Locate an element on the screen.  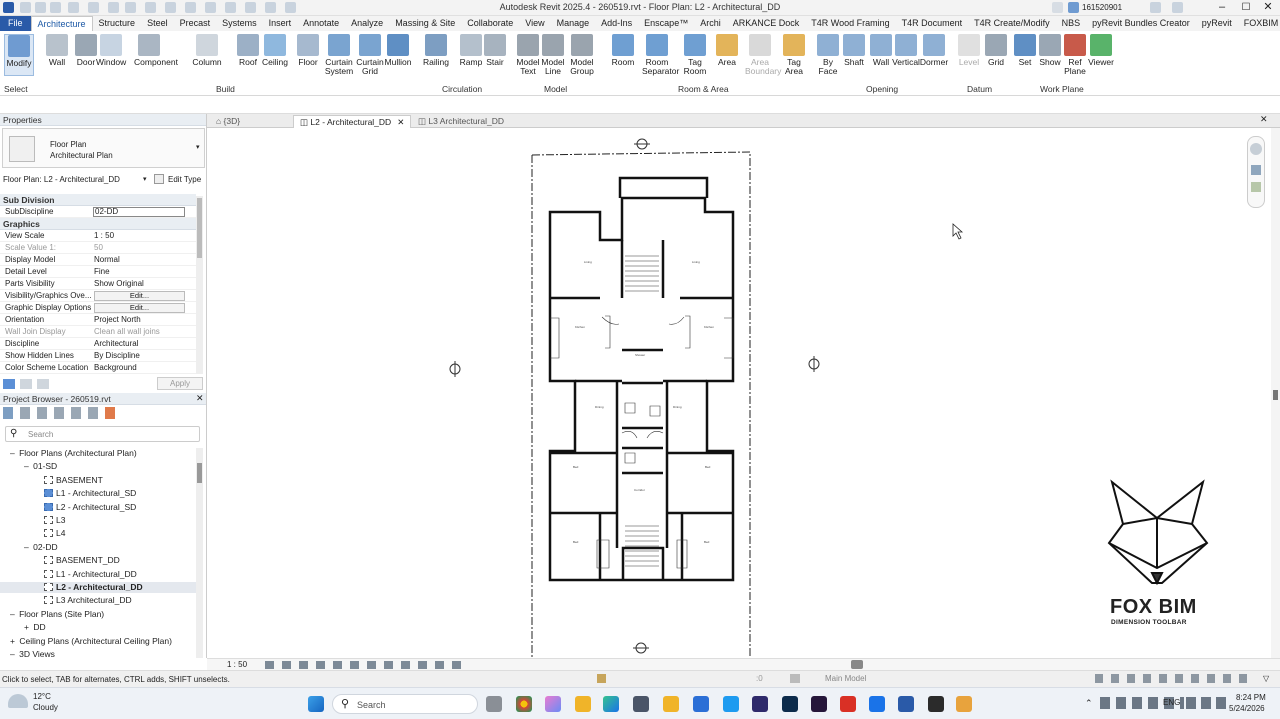
tool-curtain-system: Curtain System is located at coordinates (339, 55).